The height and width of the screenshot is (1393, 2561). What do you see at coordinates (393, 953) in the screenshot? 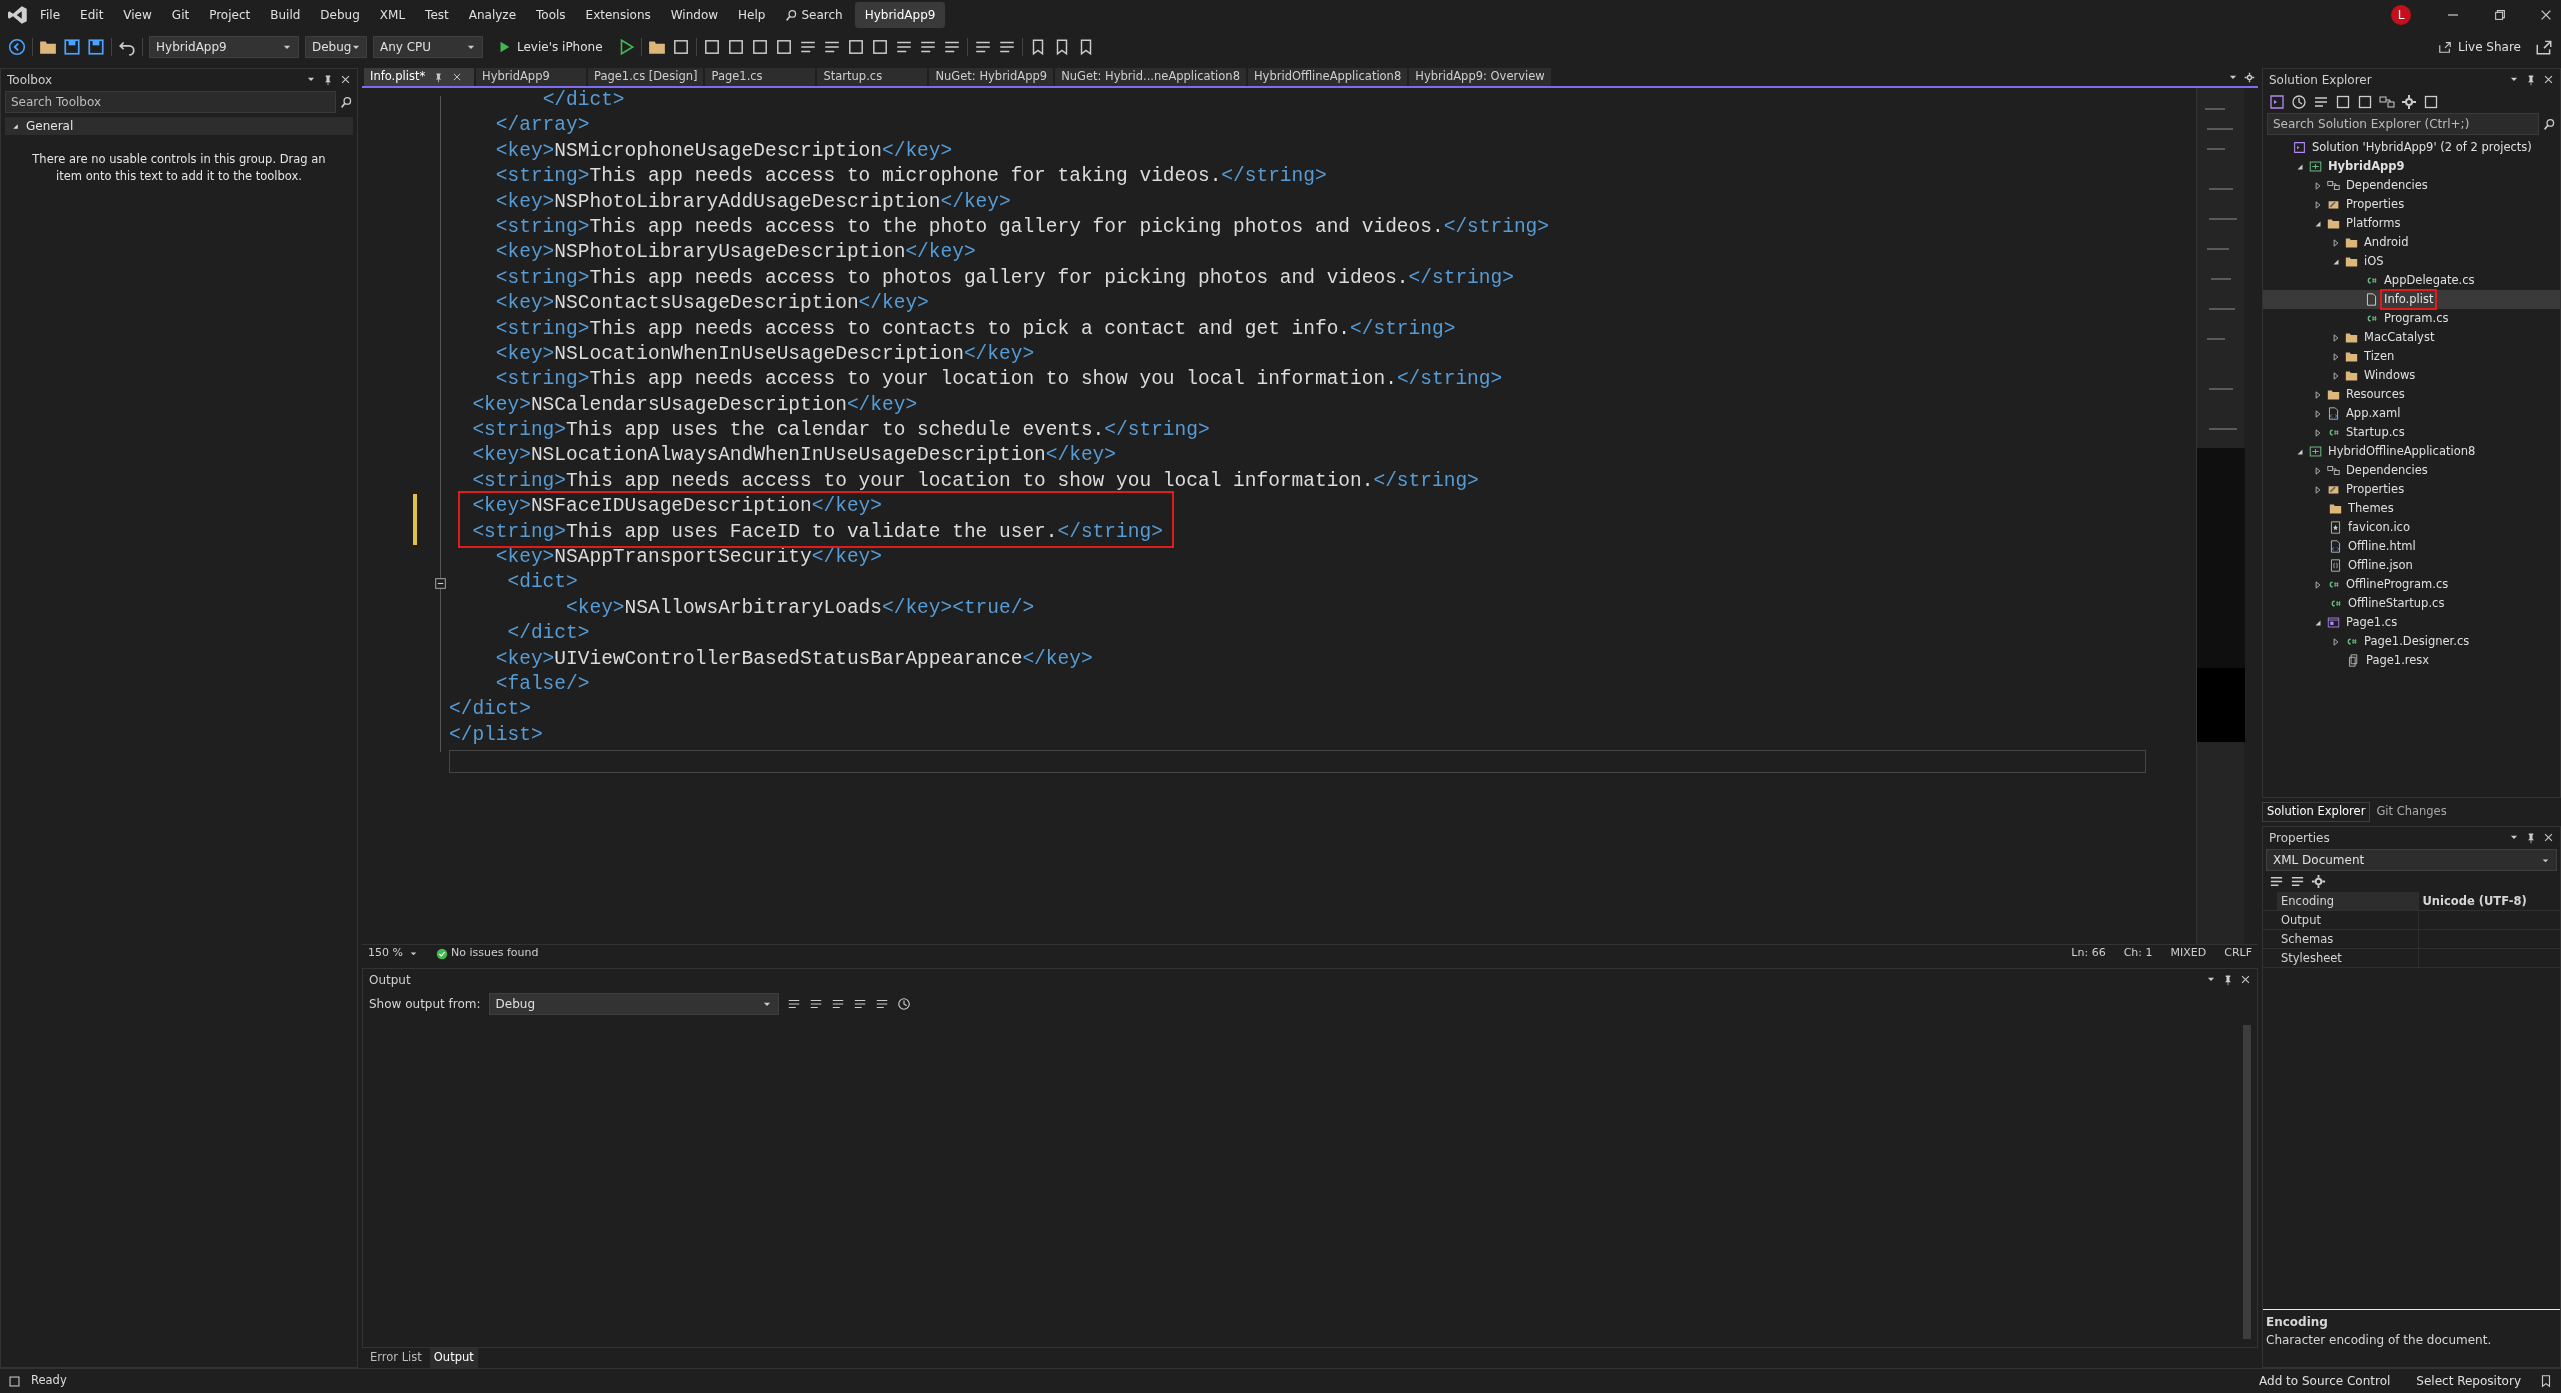
I see `zoom-dropdown: 150 %` at bounding box center [393, 953].